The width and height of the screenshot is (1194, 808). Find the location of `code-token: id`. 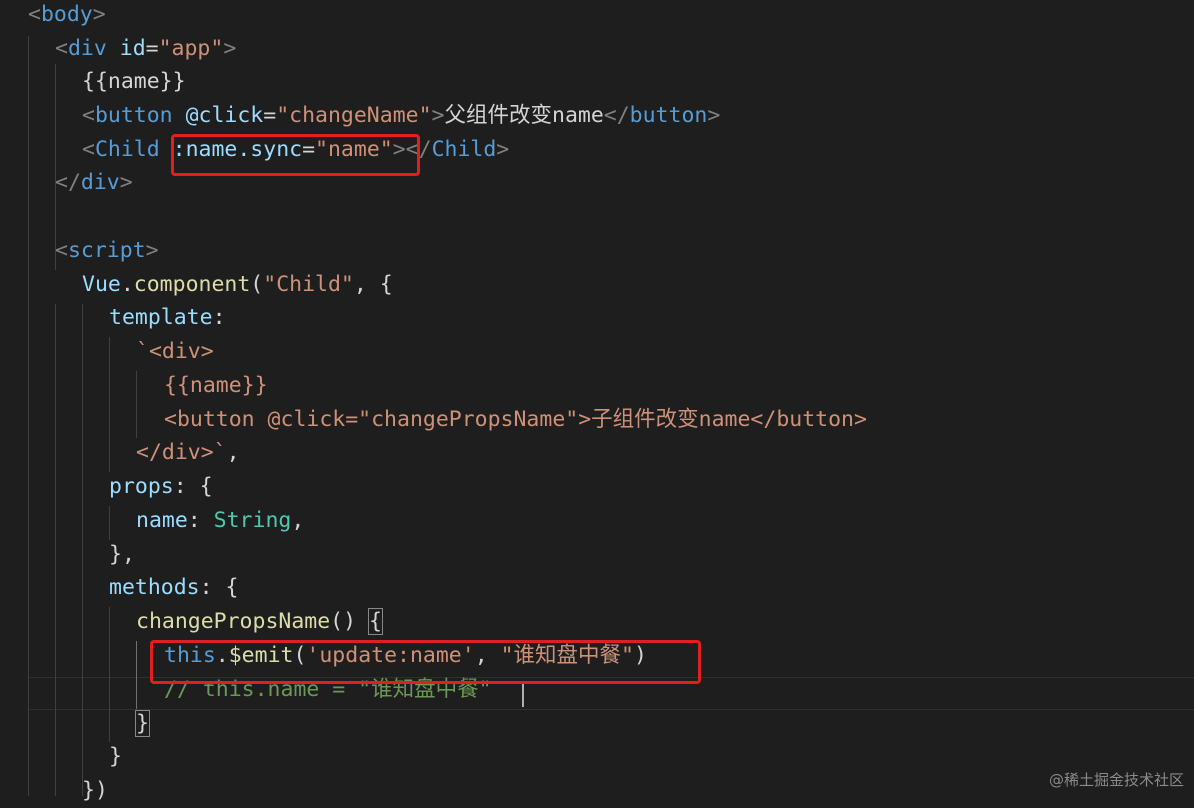

code-token: id is located at coordinates (132, 48).